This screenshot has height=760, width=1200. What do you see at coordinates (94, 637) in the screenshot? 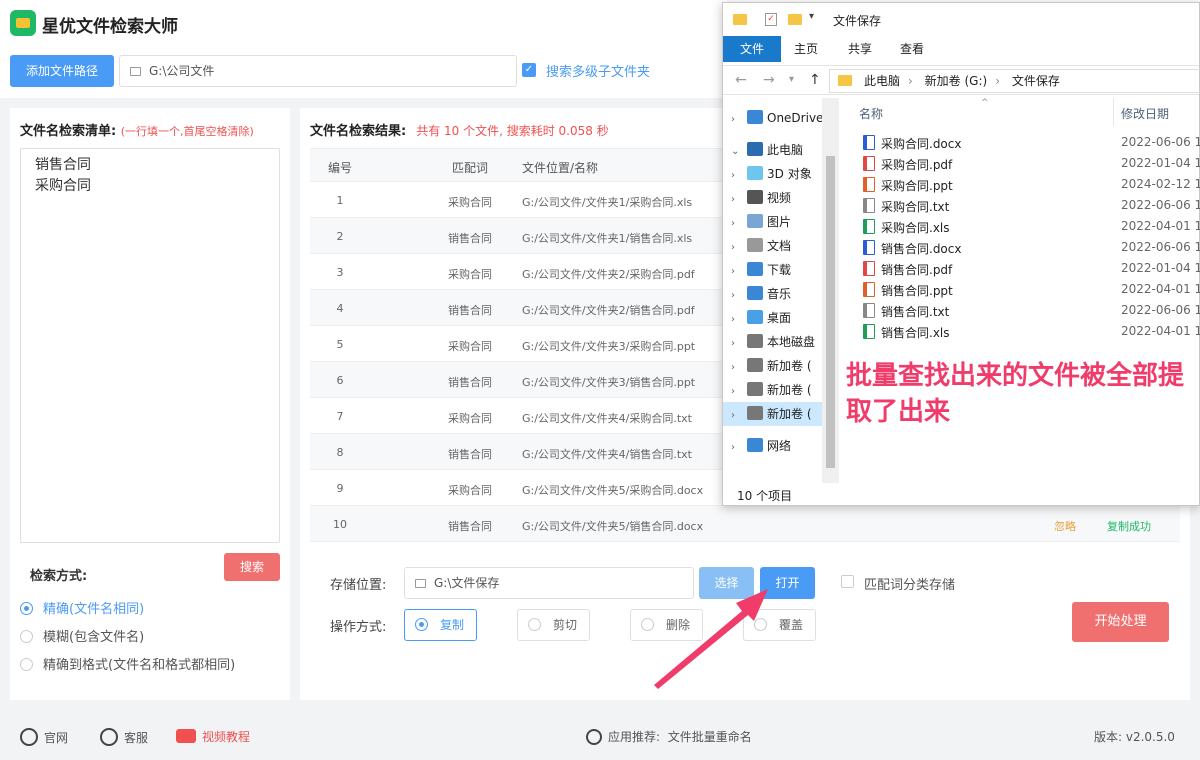
I see `mode-label: 模糊(包含文件名)` at bounding box center [94, 637].